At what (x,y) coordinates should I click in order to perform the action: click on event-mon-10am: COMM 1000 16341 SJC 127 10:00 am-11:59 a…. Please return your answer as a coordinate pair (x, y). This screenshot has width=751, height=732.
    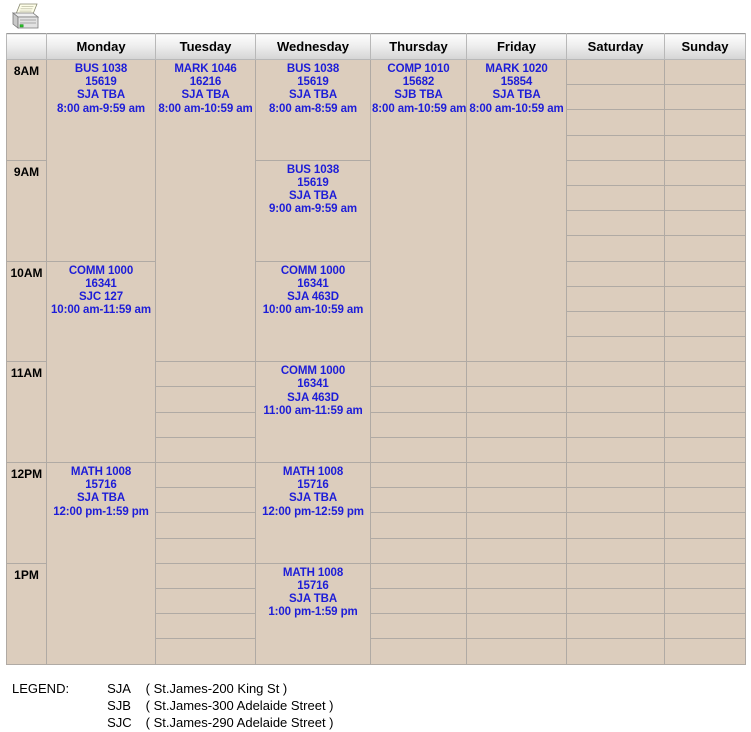
    Looking at the image, I should click on (101, 361).